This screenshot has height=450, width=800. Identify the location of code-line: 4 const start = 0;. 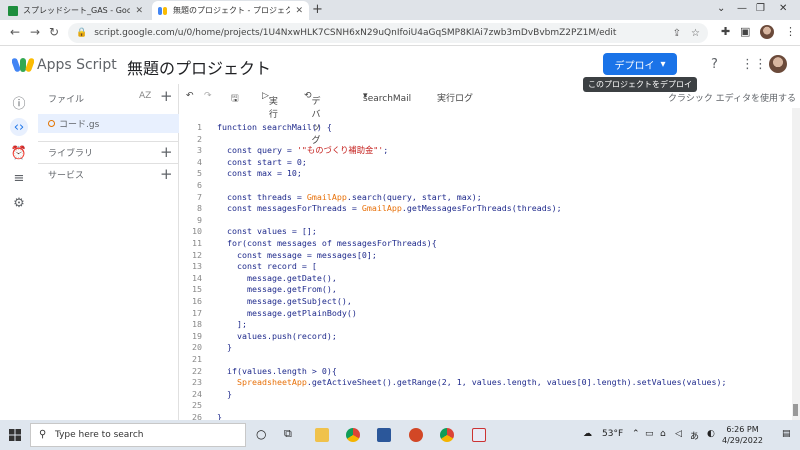
(480, 162).